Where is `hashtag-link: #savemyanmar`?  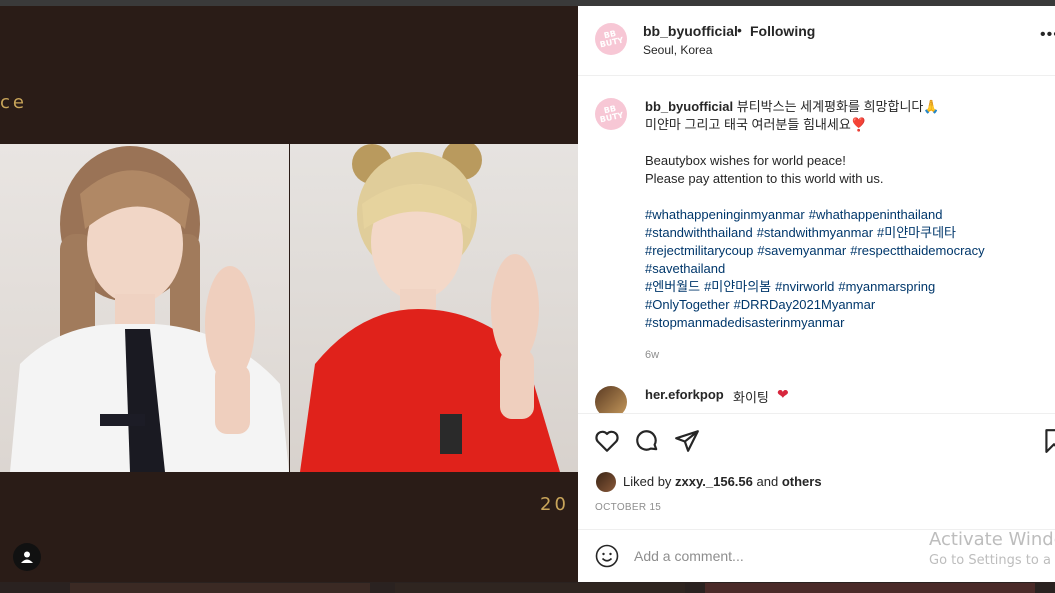 hashtag-link: #savemyanmar is located at coordinates (801, 250).